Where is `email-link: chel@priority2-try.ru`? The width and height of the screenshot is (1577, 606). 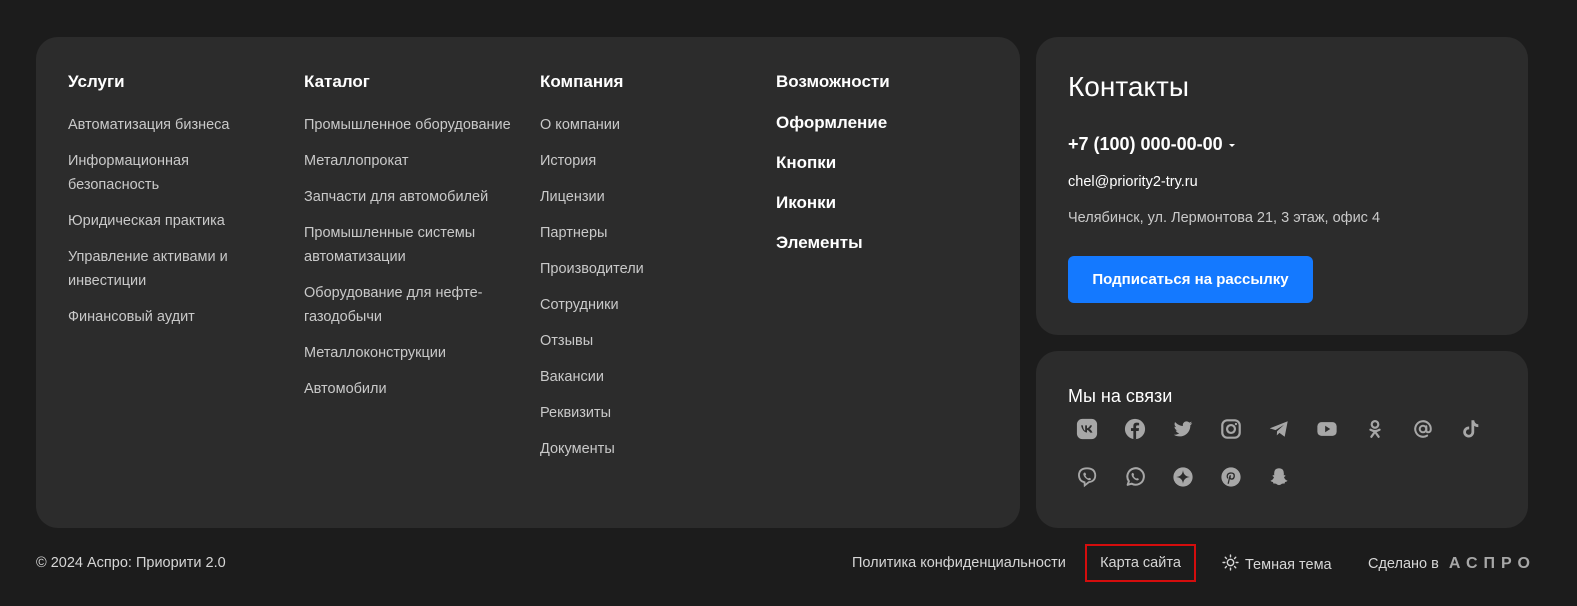
email-link: chel@priority2-try.ru is located at coordinates (1133, 182).